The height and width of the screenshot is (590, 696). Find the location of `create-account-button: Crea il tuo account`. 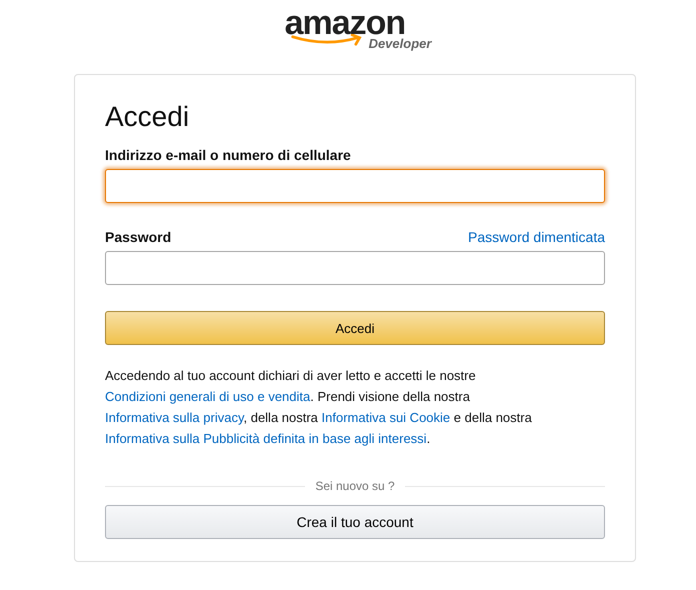

create-account-button: Crea il tuo account is located at coordinates (355, 522).